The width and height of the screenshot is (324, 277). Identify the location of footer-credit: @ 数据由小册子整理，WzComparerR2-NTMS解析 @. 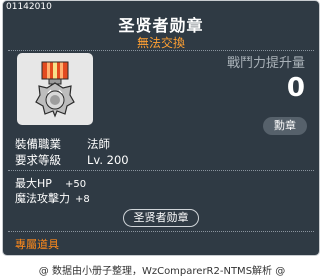
(162, 271).